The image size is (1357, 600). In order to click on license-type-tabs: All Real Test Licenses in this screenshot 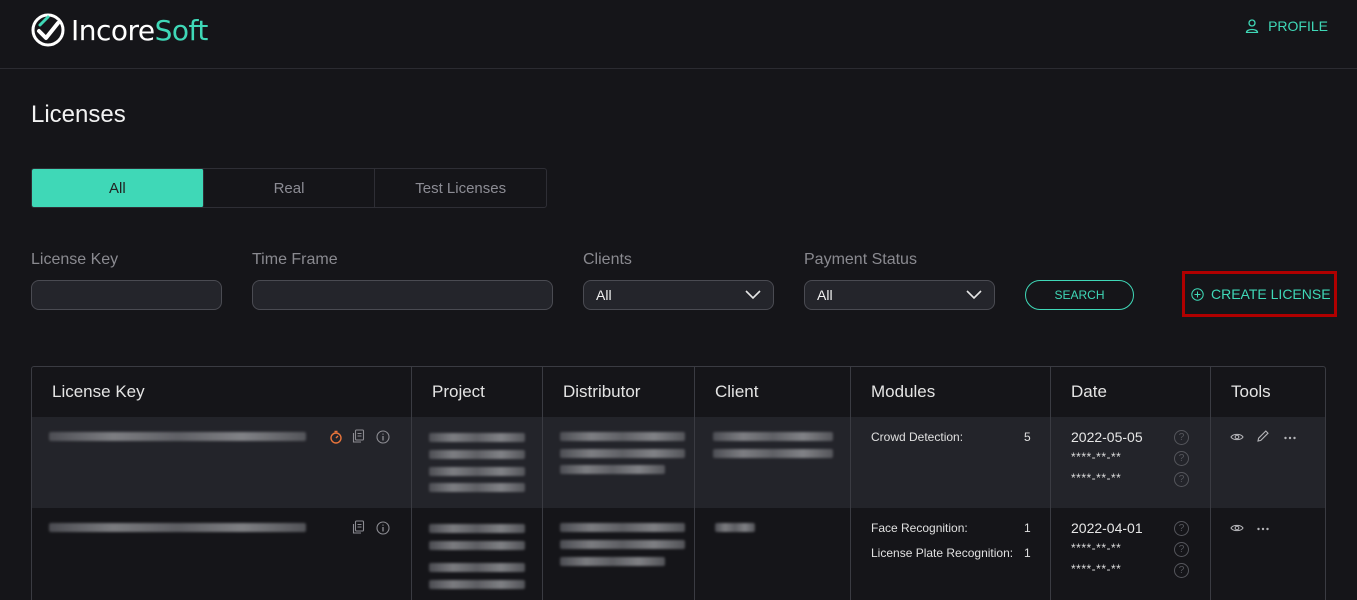, I will do `click(289, 188)`.